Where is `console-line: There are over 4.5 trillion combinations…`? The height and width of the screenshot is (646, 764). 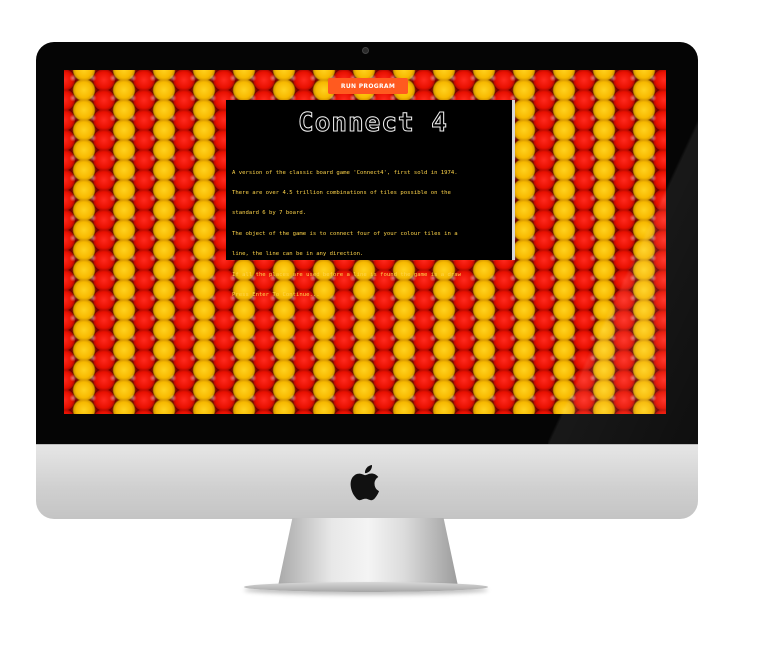
console-line: There are over 4.5 trillion combinations… is located at coordinates (341, 192).